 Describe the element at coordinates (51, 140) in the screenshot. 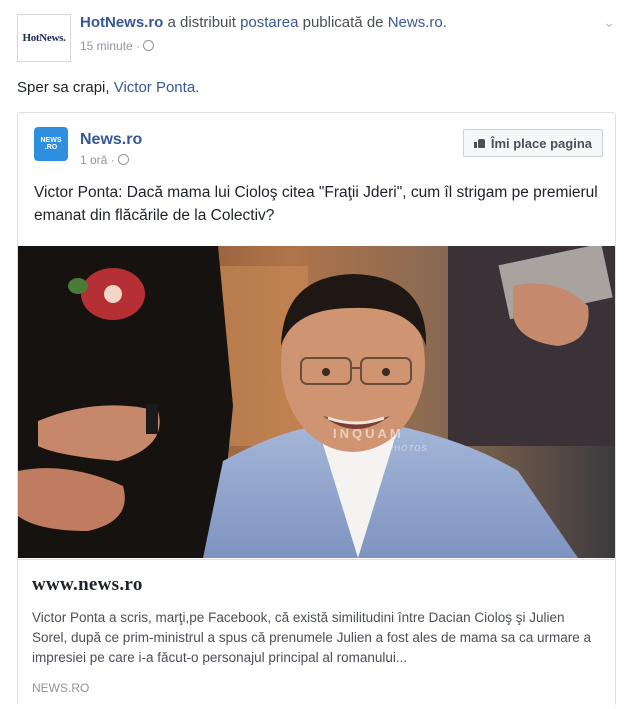

I see `news-avatar-line1: NEWS` at that location.